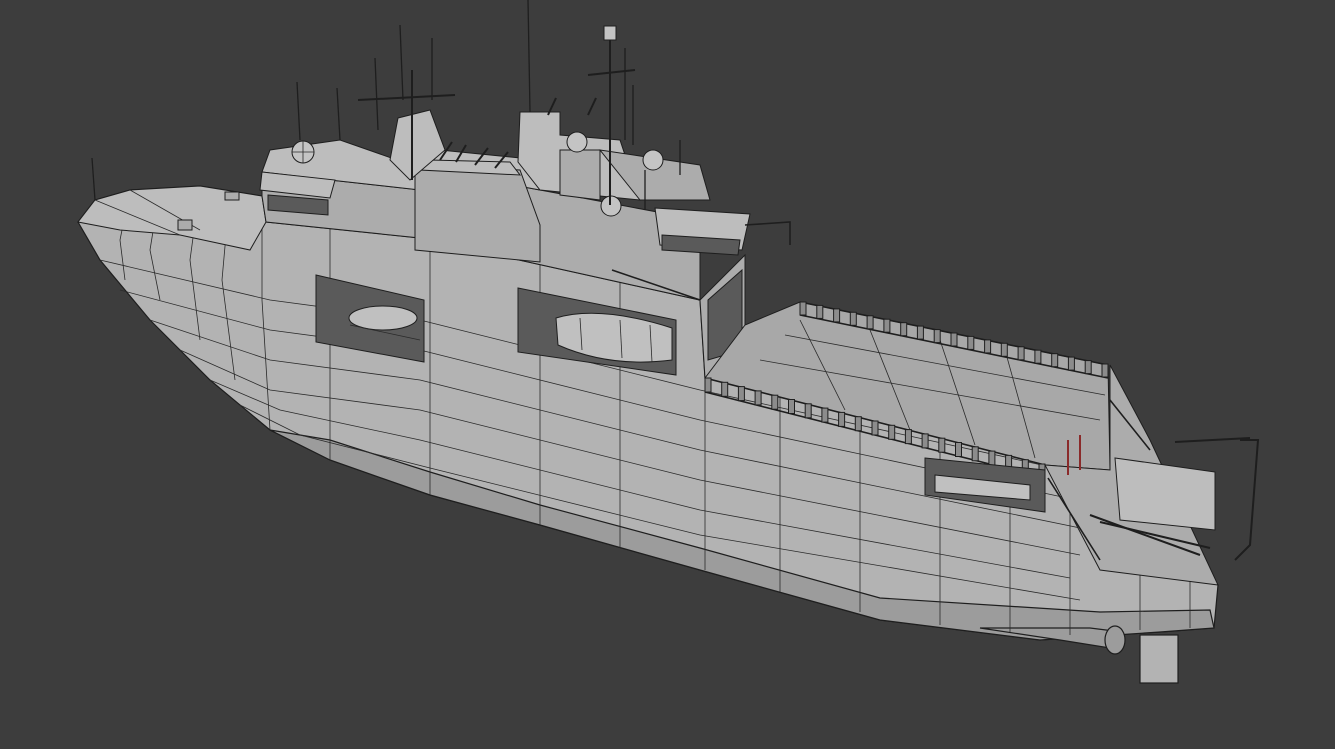  Describe the element at coordinates (653, 160) in the screenshot. I see `radar-dome-aft` at that location.